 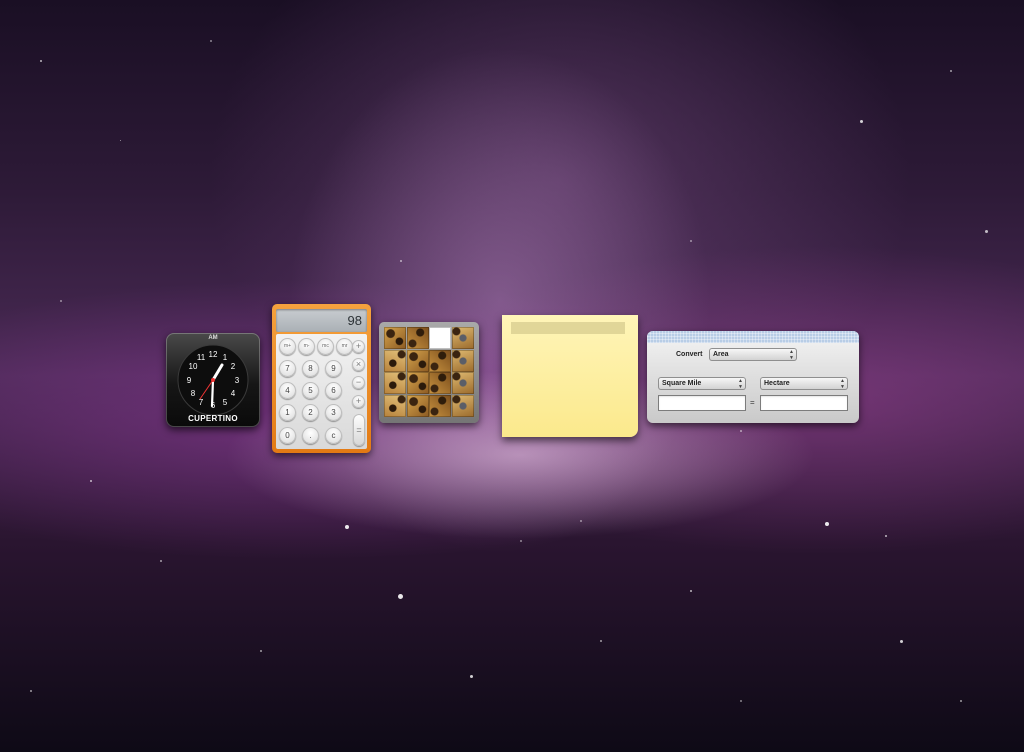 I want to click on tile-game-widget, so click(x=429, y=372).